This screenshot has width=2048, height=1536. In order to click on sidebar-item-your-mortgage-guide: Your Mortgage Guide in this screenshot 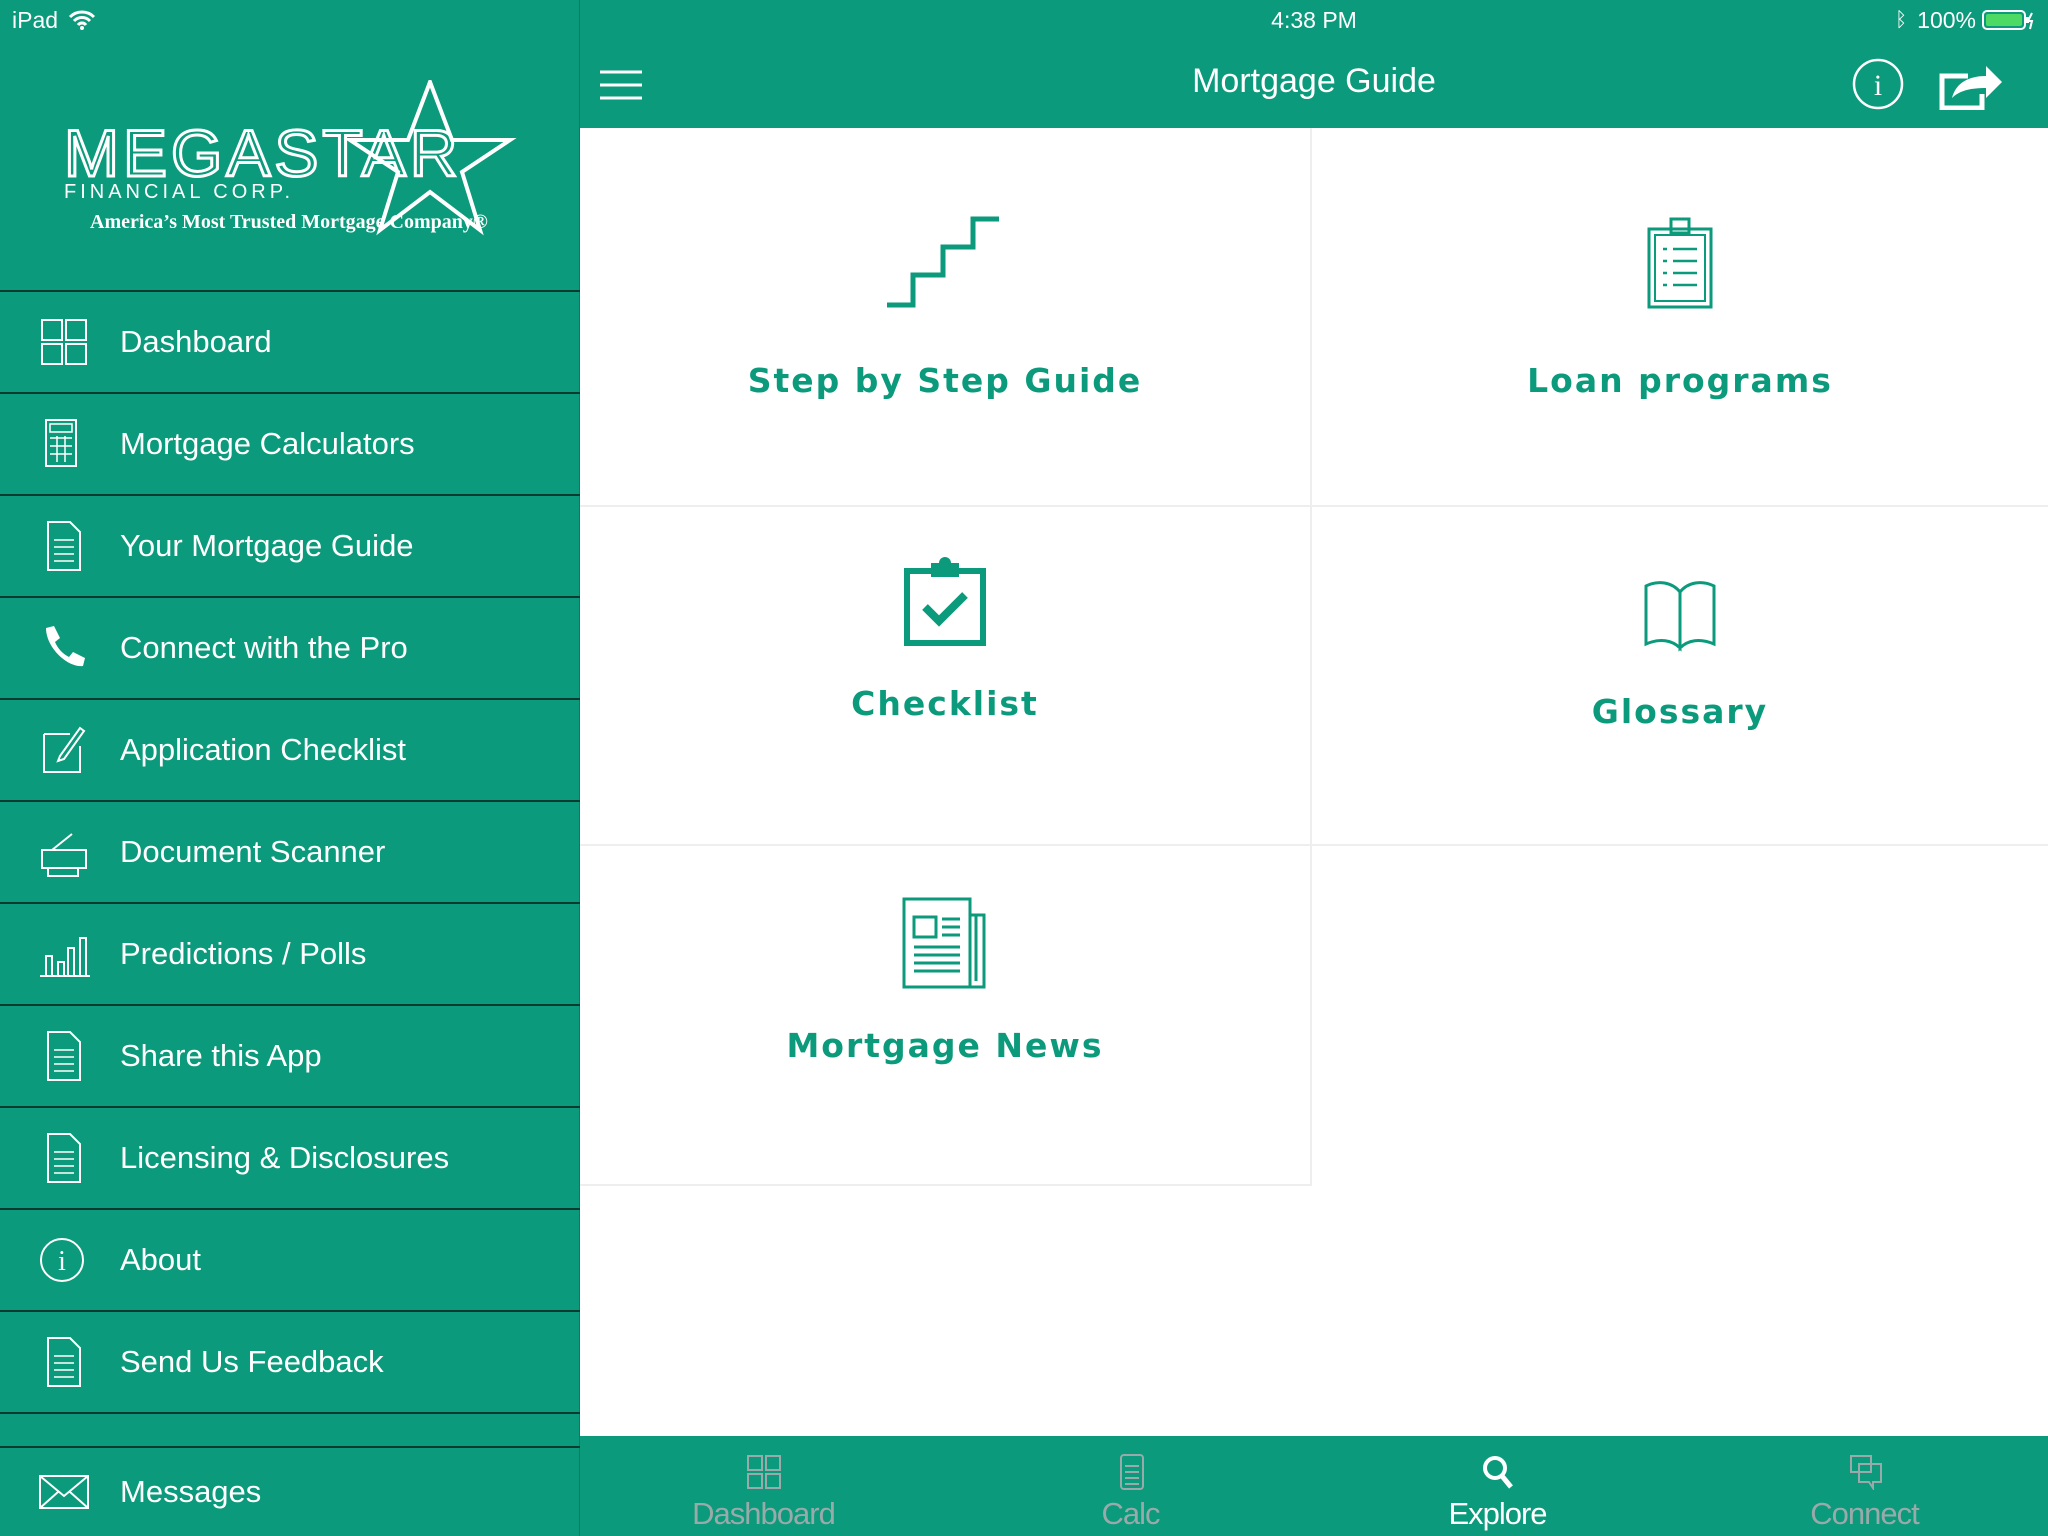, I will do `click(290, 545)`.